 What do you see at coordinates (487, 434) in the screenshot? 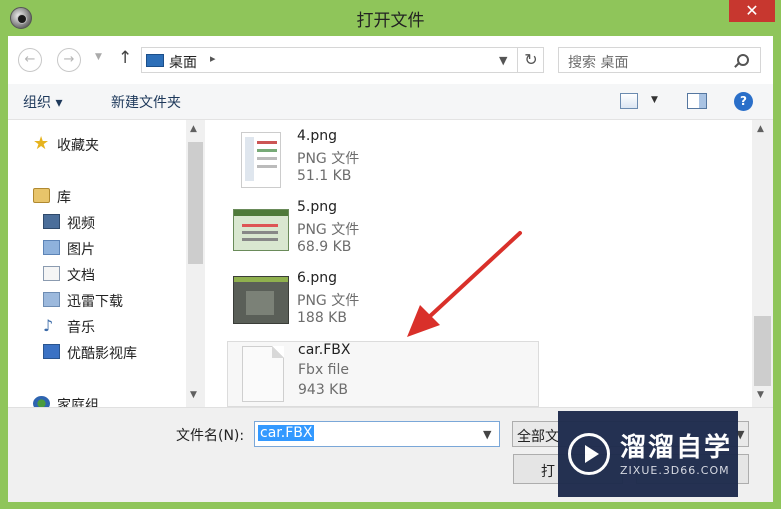
I see `filename-history-chevron-down-icon: ▼` at bounding box center [487, 434].